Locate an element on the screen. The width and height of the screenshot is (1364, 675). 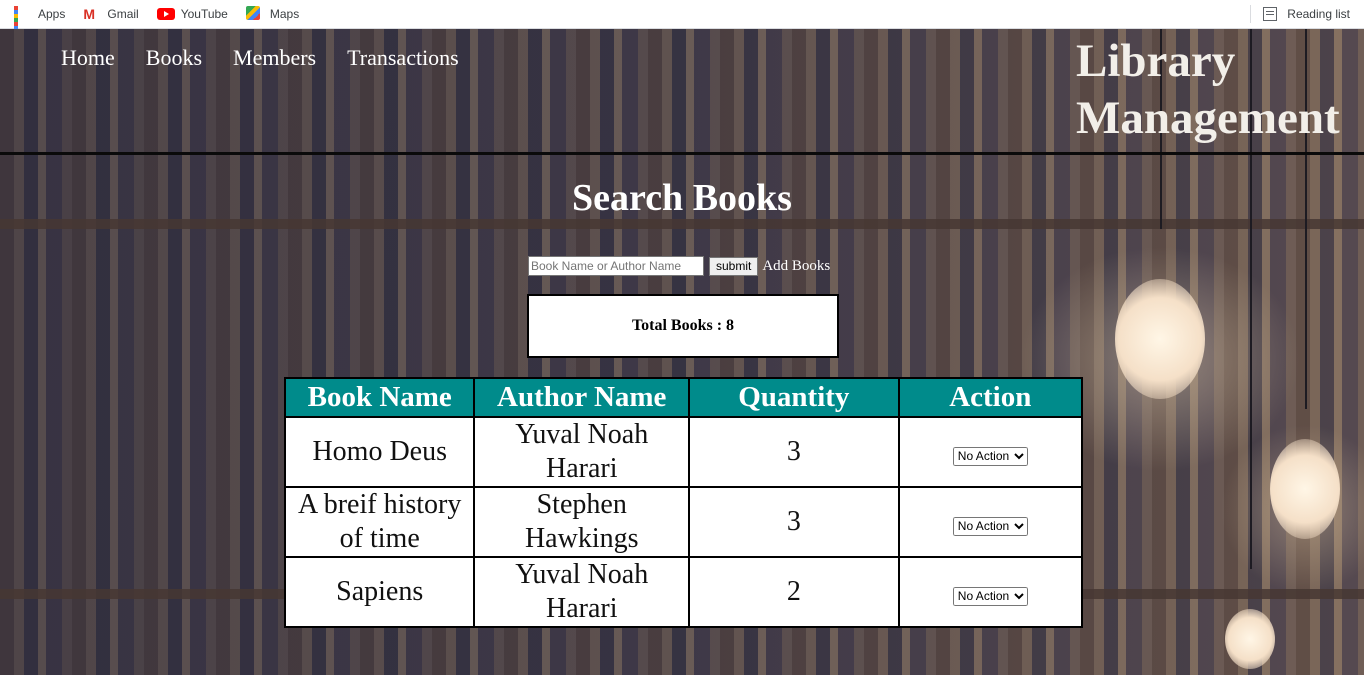
site-title-line: Management is located at coordinates (1208, 118).